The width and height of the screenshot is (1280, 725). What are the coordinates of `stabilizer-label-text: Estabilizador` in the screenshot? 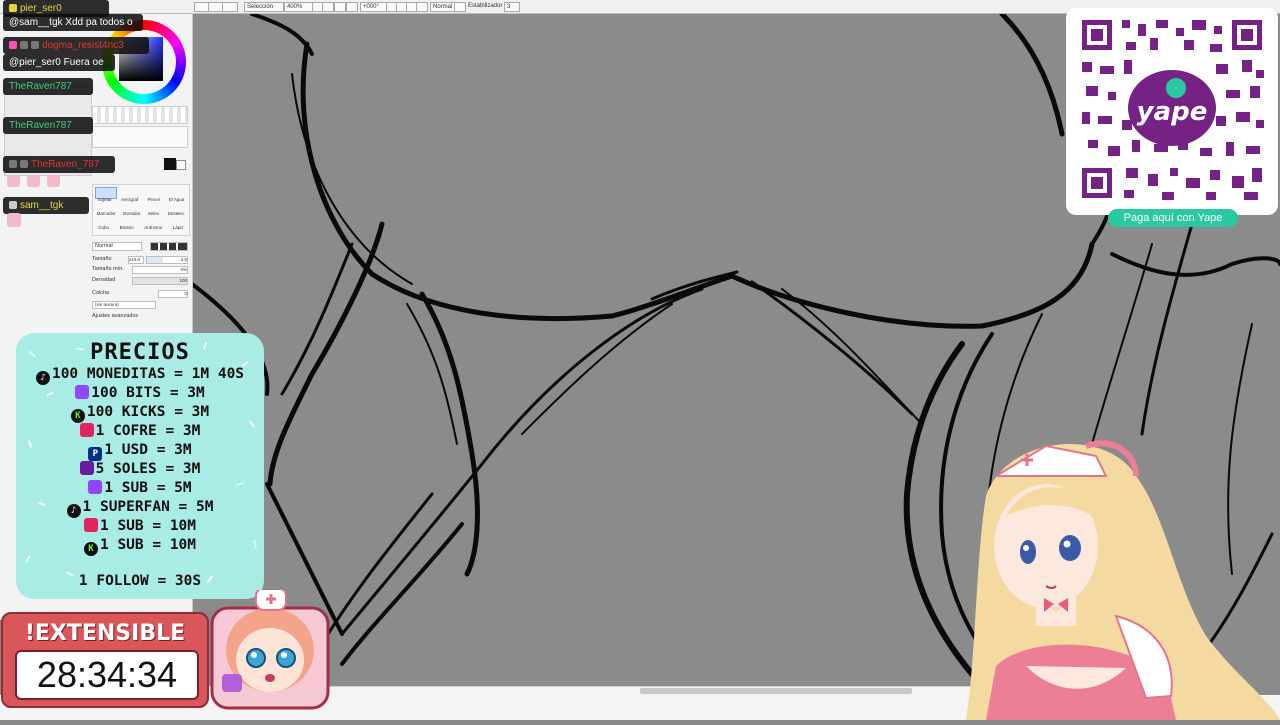 It's located at (485, 6).